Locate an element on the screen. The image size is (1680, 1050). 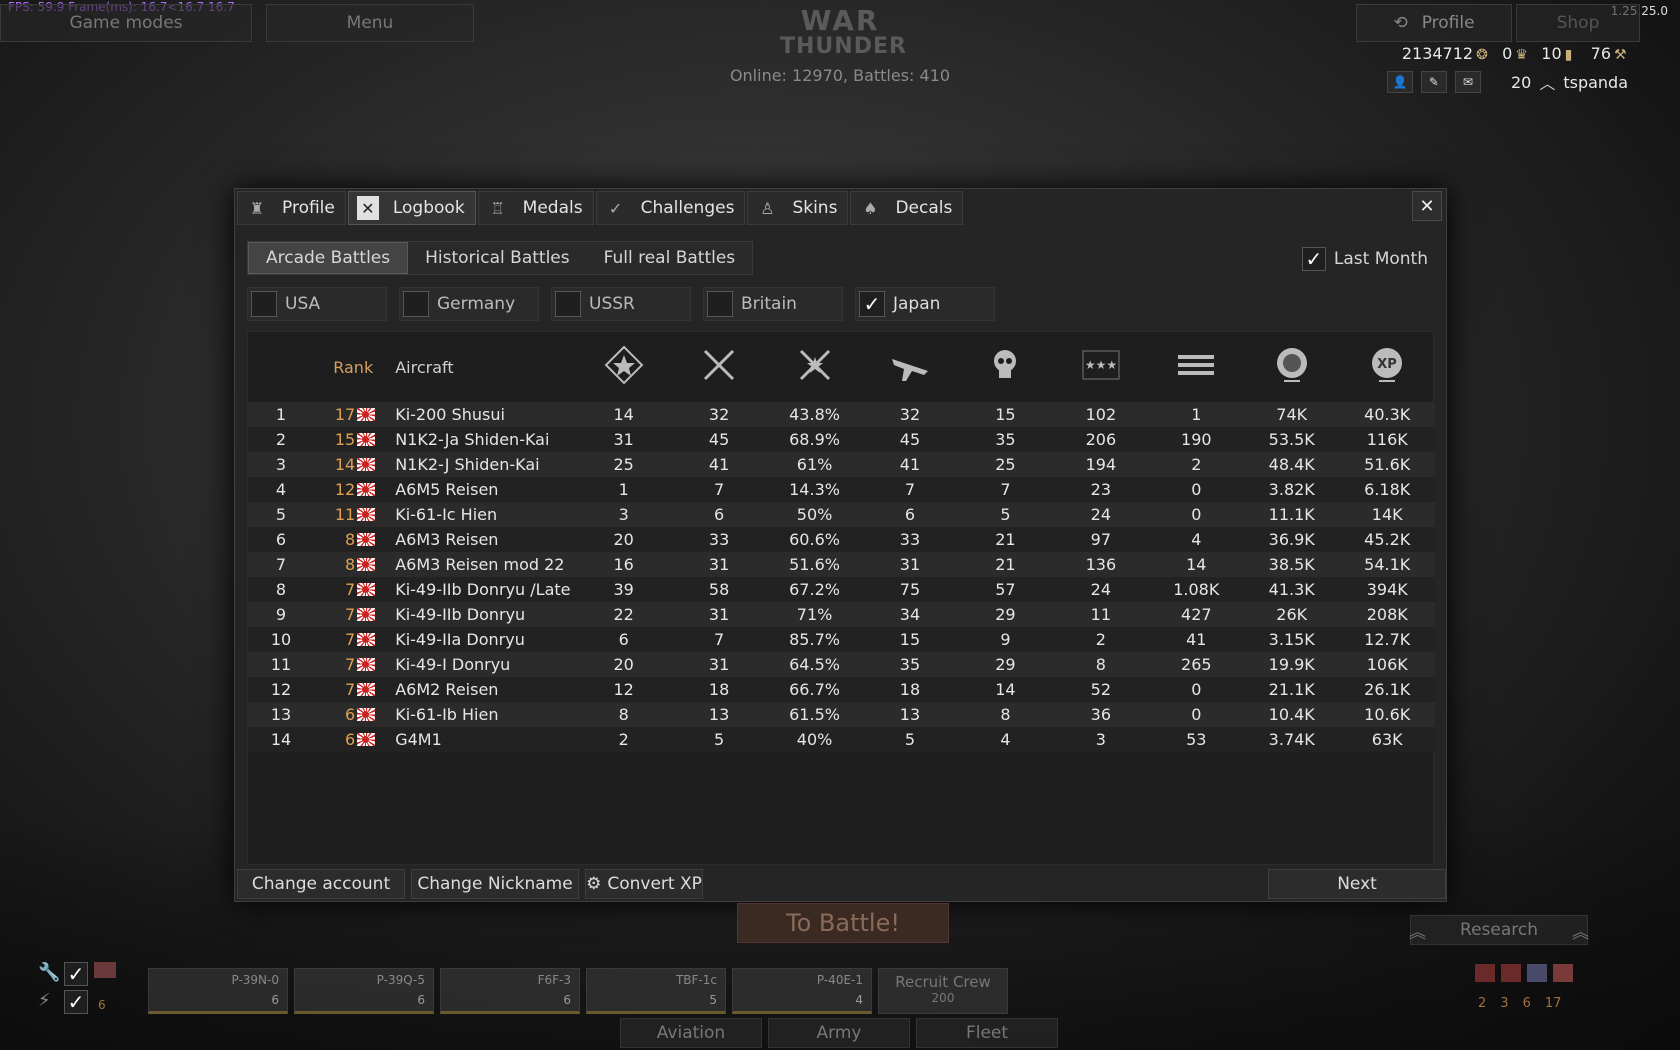
row-stat: 8 is located at coordinates (1100, 664).